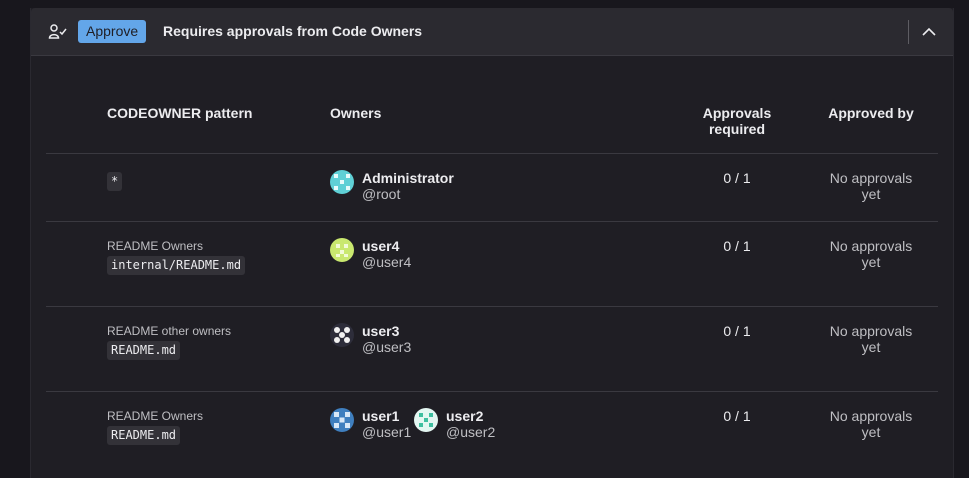 The height and width of the screenshot is (478, 969). What do you see at coordinates (380, 246) in the screenshot?
I see `owner-name: user4` at bounding box center [380, 246].